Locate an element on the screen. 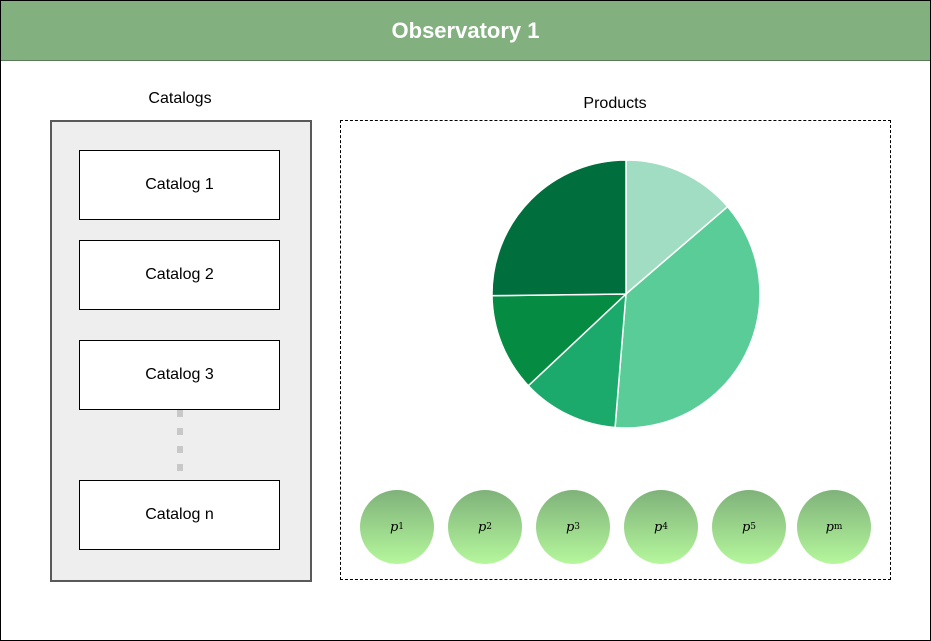 The height and width of the screenshot is (641, 931). product-circle: p3 is located at coordinates (573, 527).